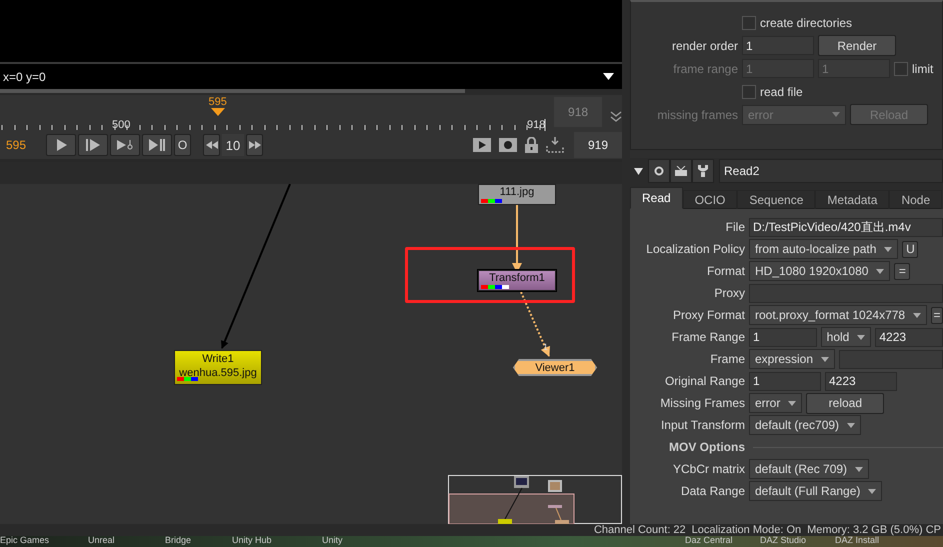  I want to click on play-button, so click(61, 145).